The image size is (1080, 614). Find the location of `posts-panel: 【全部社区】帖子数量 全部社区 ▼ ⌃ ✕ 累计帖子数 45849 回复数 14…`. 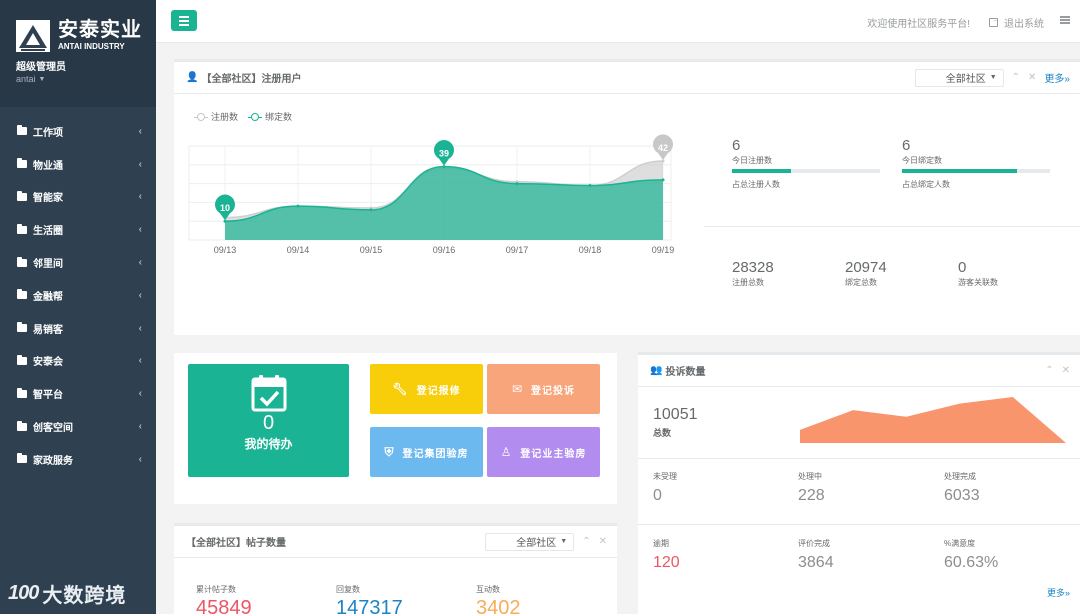

posts-panel: 【全部社区】帖子数量 全部社区 ▼ ⌃ ✕ 累计帖子数 45849 回复数 14… is located at coordinates (395, 568).